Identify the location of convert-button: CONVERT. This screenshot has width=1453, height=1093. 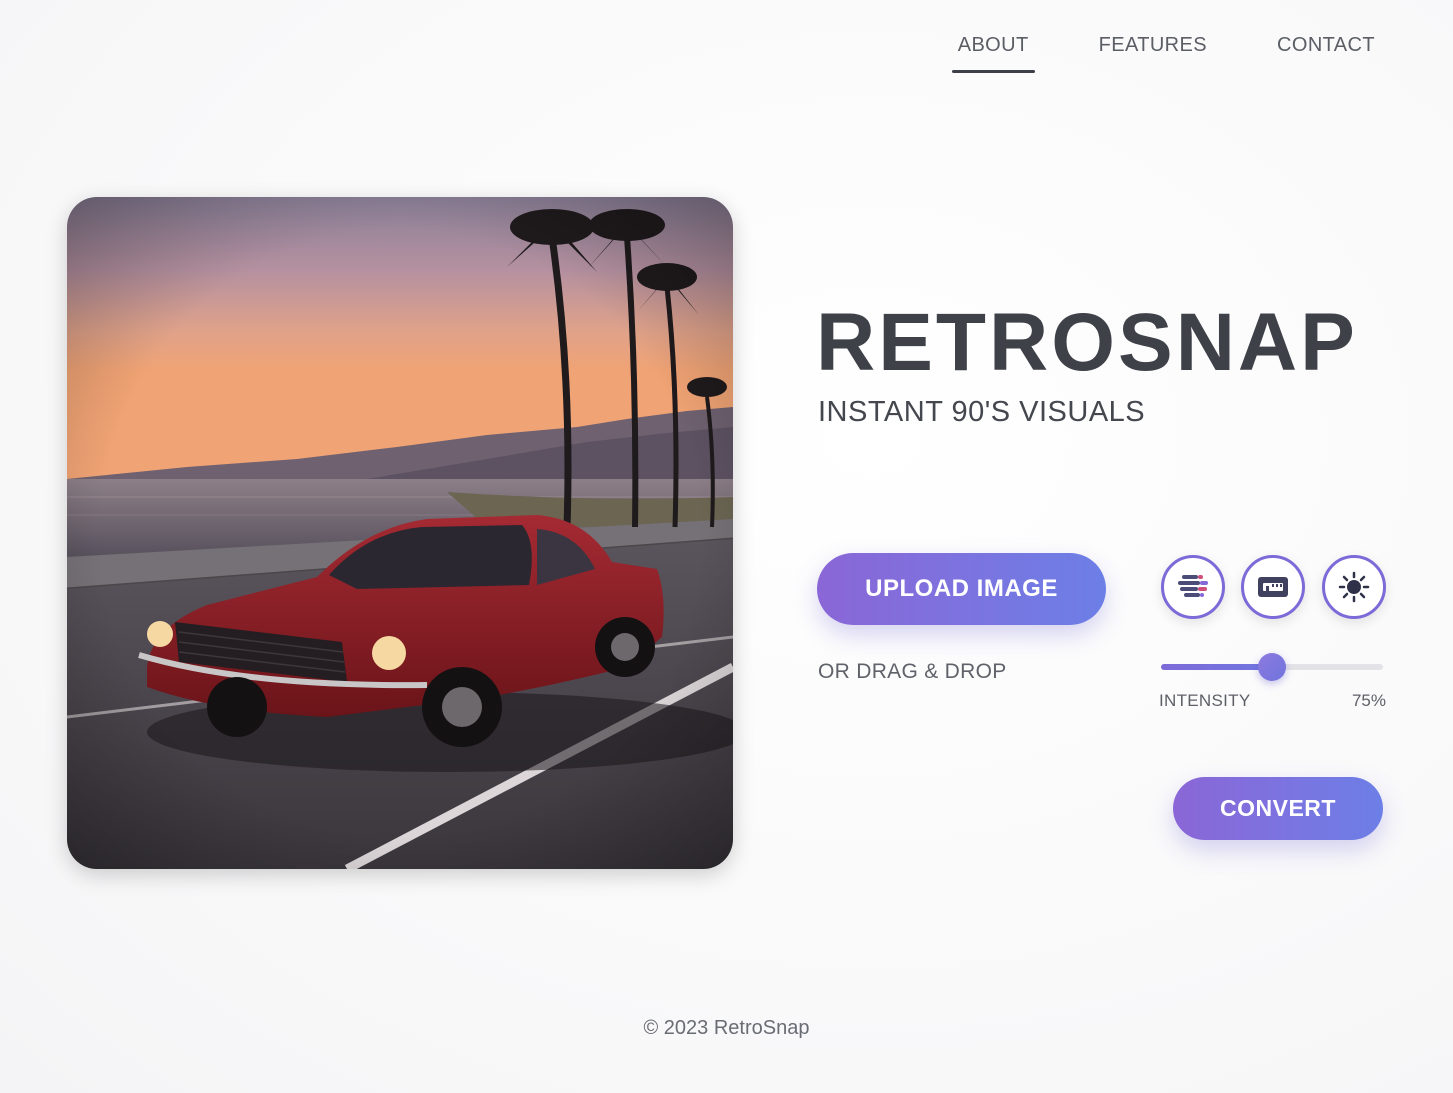
(1278, 808).